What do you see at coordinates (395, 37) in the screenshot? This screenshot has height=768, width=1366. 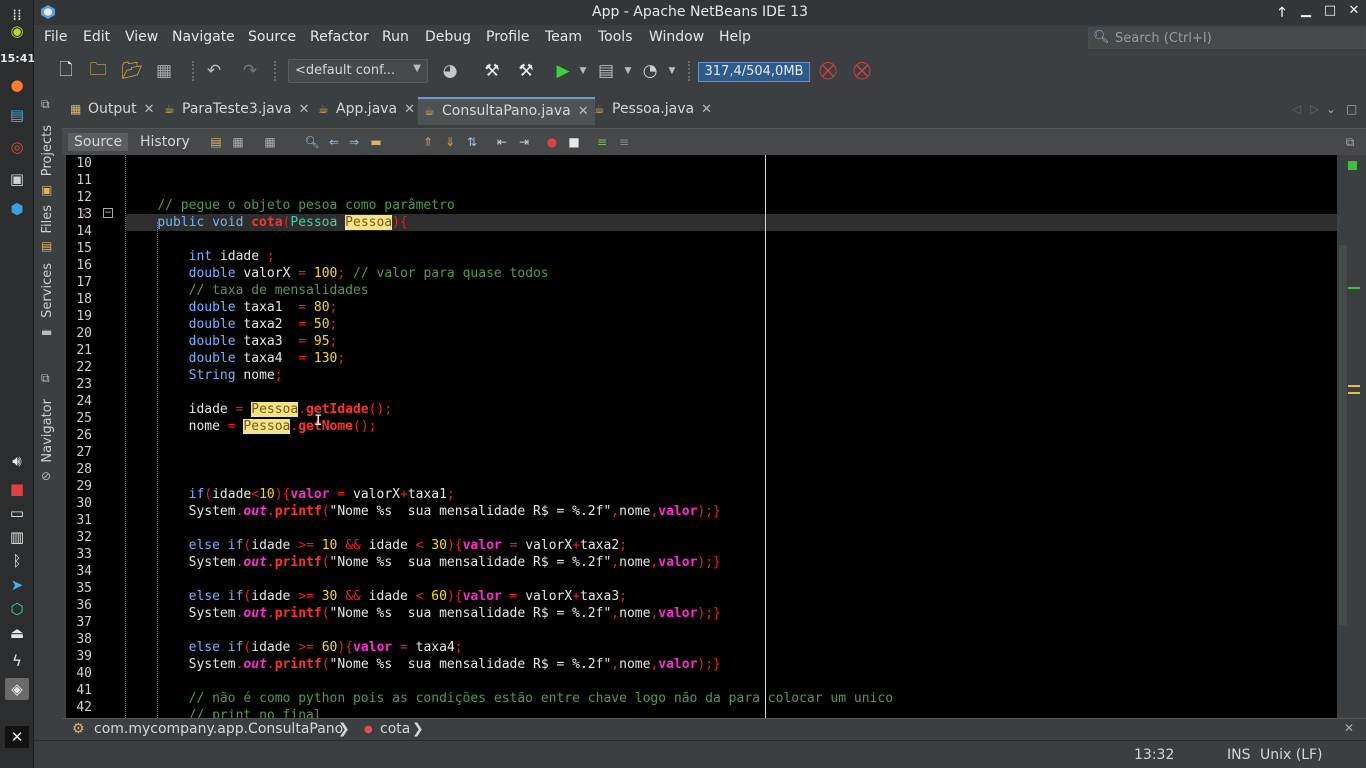 I see `menu-run: Run` at bounding box center [395, 37].